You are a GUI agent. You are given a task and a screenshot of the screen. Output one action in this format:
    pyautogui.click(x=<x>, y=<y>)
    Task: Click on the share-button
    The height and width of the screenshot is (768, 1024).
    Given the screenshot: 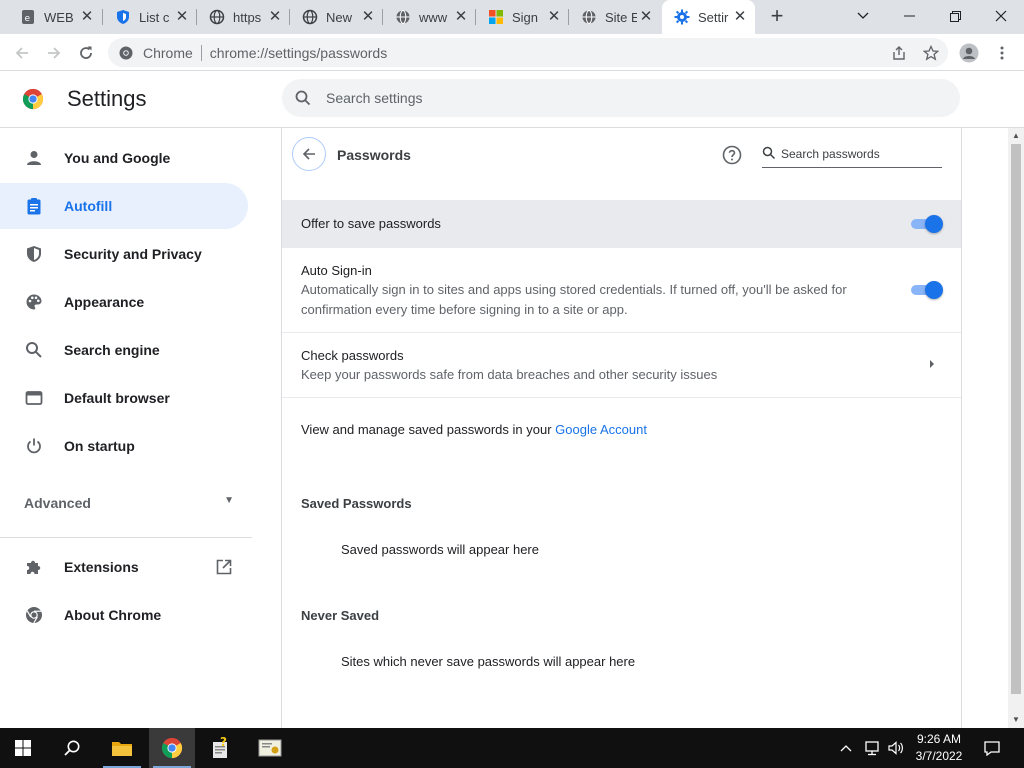 What is the action you would take?
    pyautogui.click(x=899, y=53)
    